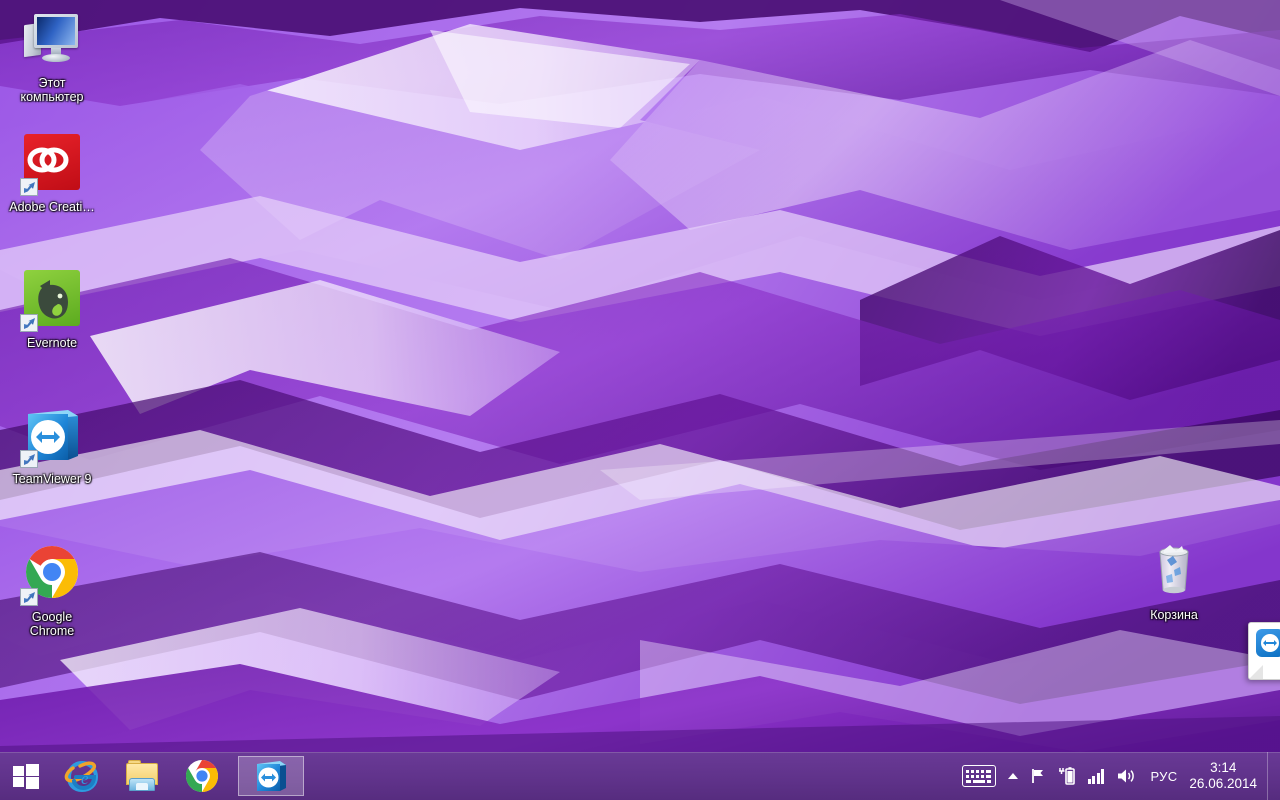 This screenshot has height=800, width=1280. I want to click on desktop-icon-label: Корзина, so click(1174, 615).